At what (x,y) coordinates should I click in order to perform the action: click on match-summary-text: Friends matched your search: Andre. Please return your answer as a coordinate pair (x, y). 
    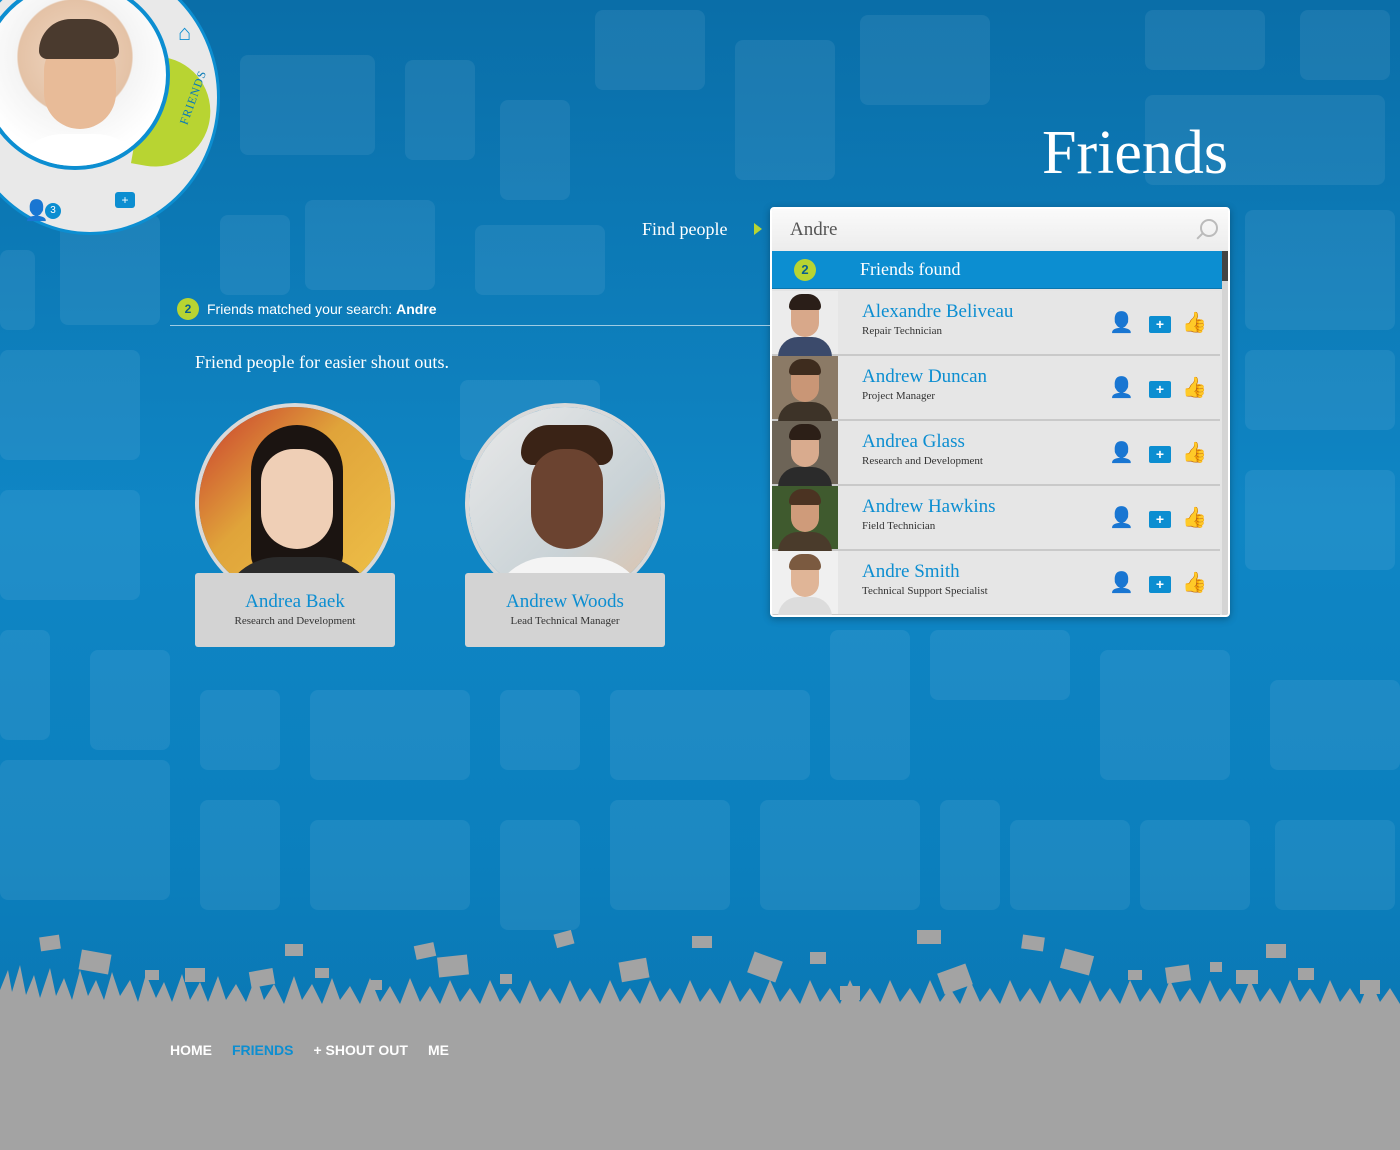
    Looking at the image, I should click on (322, 309).